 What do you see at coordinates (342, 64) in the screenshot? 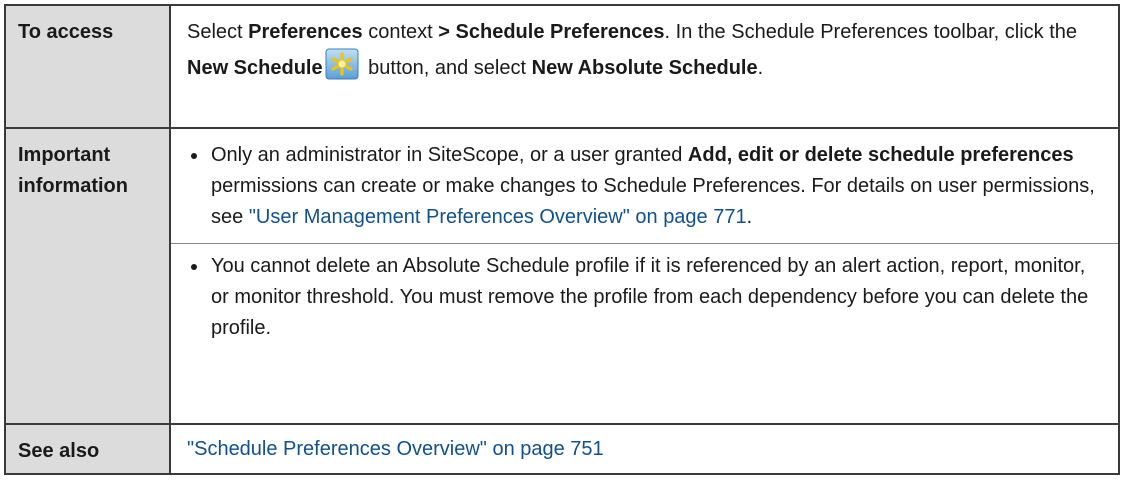
I see `new-schedule-icon` at bounding box center [342, 64].